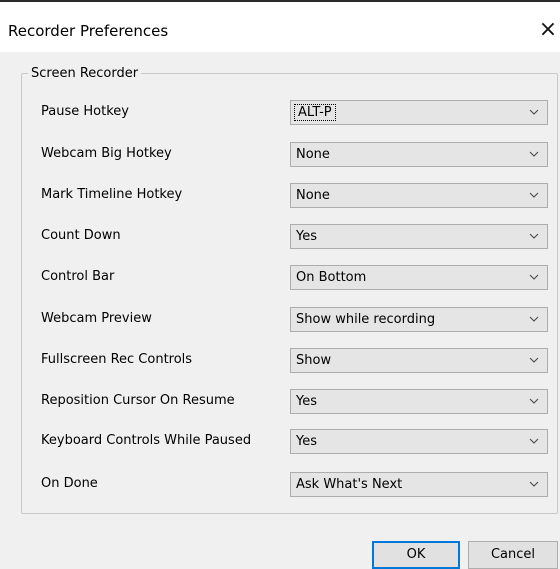 This screenshot has width=560, height=569. I want to click on row-control-bar: Control Bar On Bottom, so click(280, 278).